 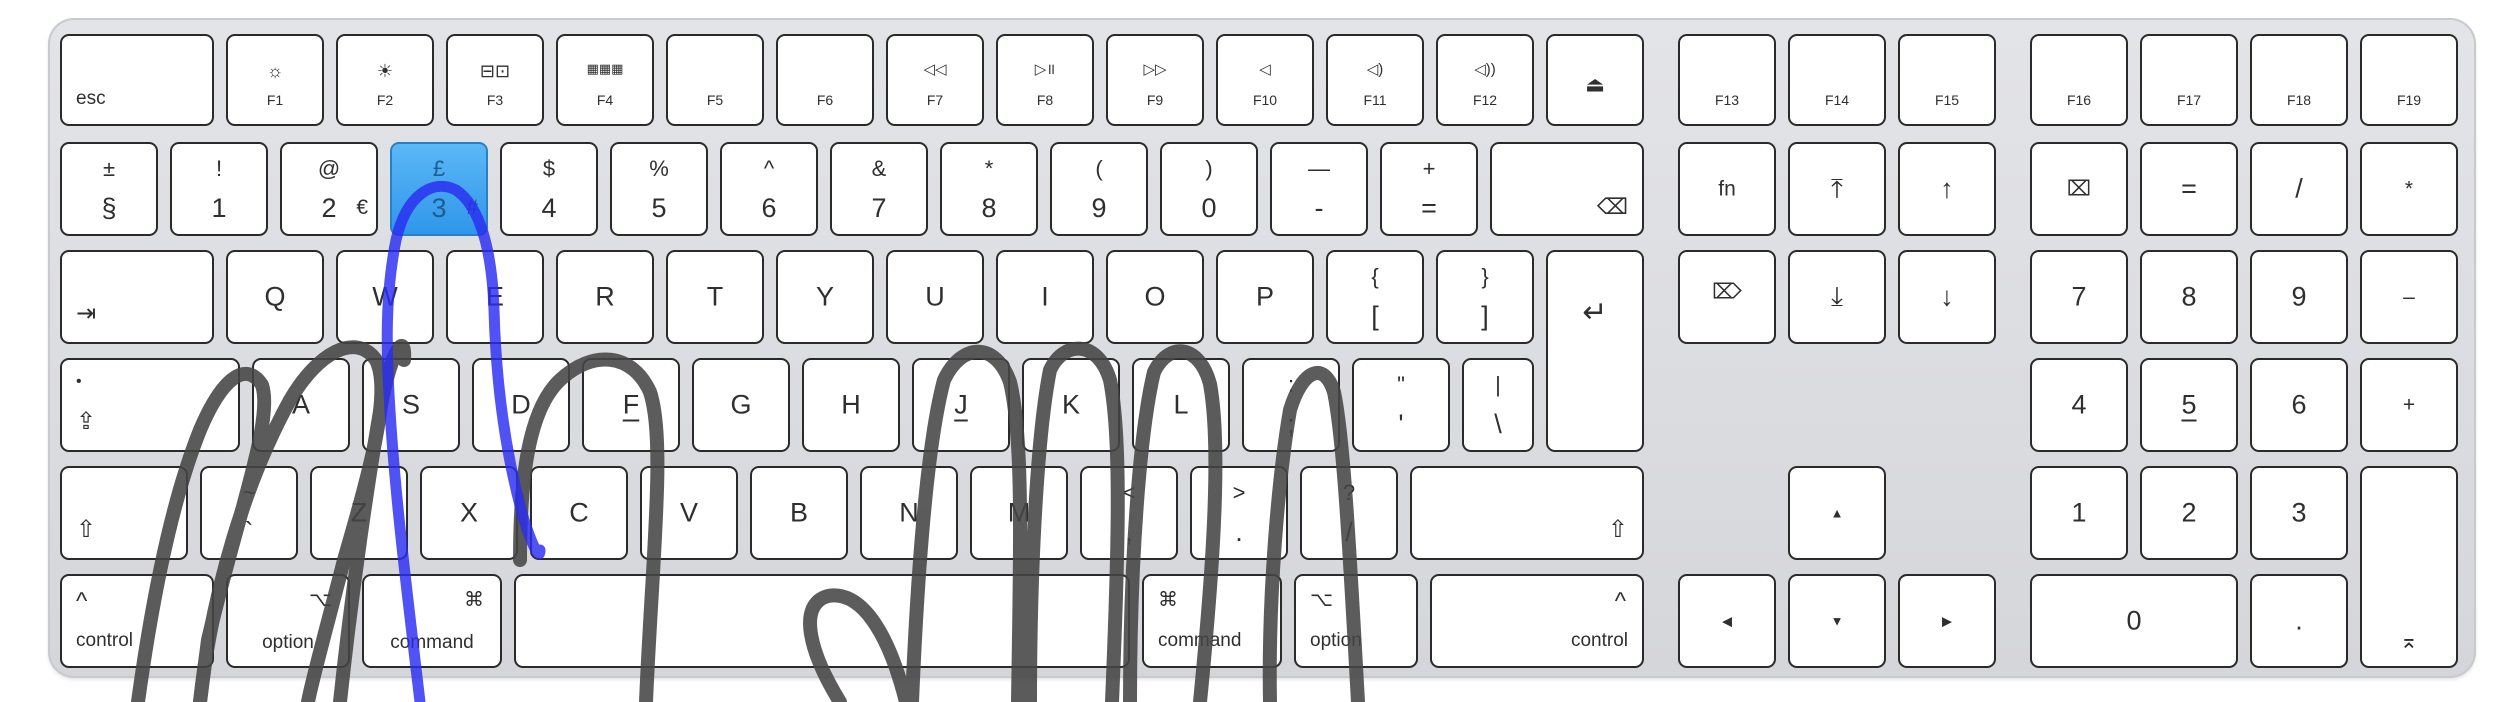 What do you see at coordinates (715, 297) in the screenshot?
I see `key-t: T` at bounding box center [715, 297].